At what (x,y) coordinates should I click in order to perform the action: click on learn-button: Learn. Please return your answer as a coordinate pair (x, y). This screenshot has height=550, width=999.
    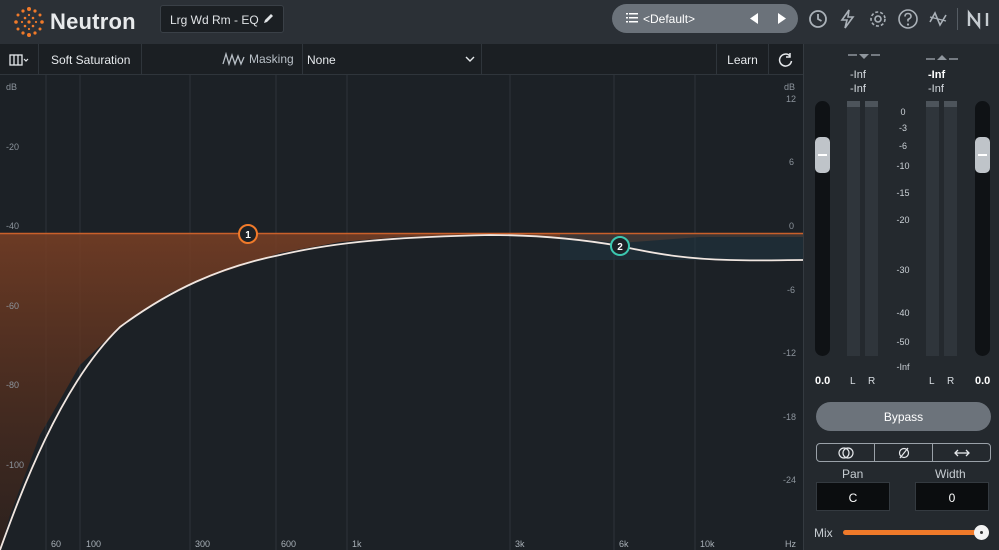
    Looking at the image, I should click on (742, 59).